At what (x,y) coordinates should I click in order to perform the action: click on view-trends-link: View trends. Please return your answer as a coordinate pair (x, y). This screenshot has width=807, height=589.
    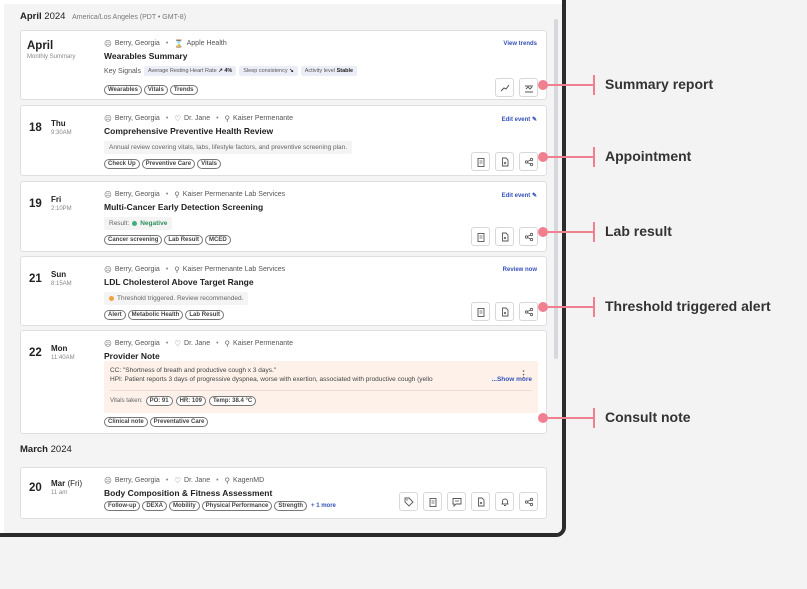
    Looking at the image, I should click on (520, 44).